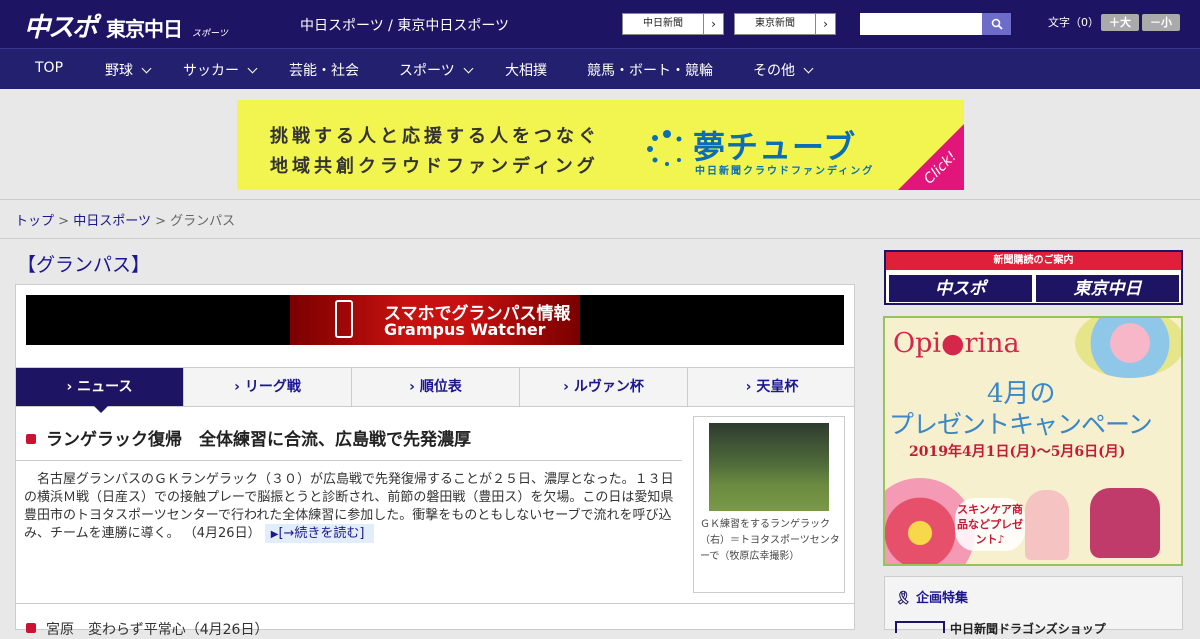  What do you see at coordinates (1120, 22) in the screenshot?
I see `font-larger-button: ＋大` at bounding box center [1120, 22].